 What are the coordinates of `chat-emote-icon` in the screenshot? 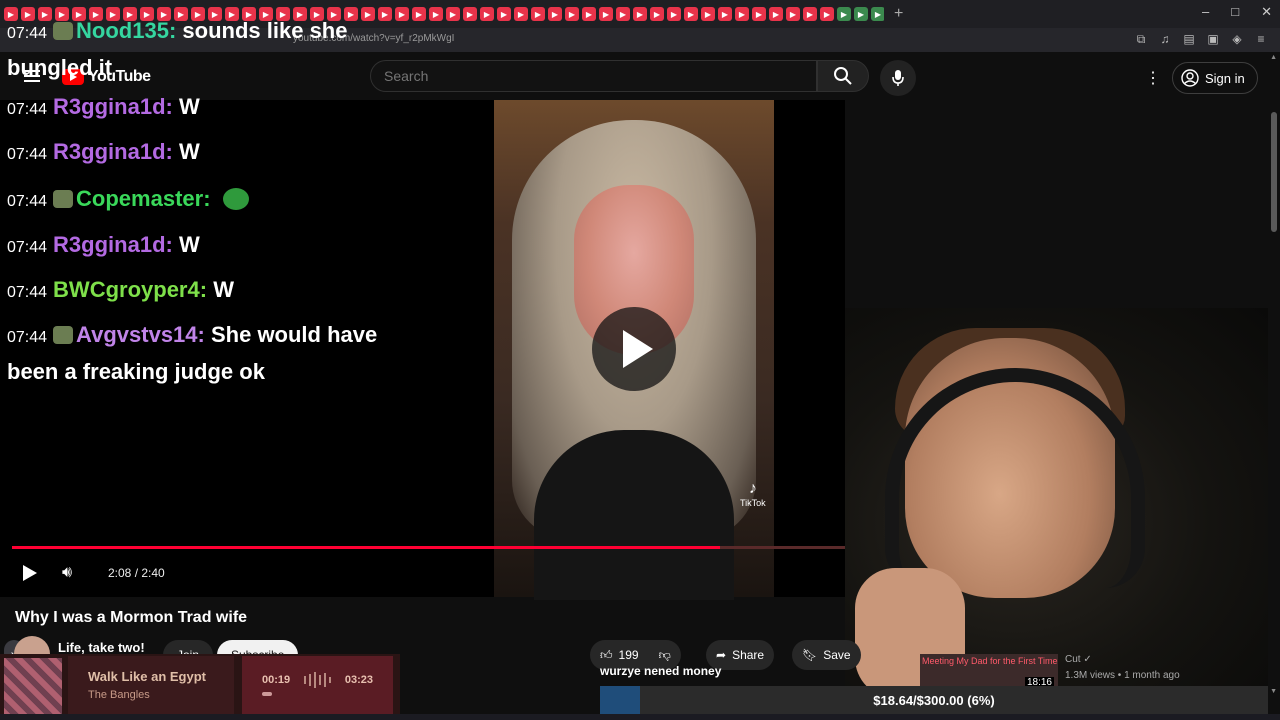 It's located at (235, 199).